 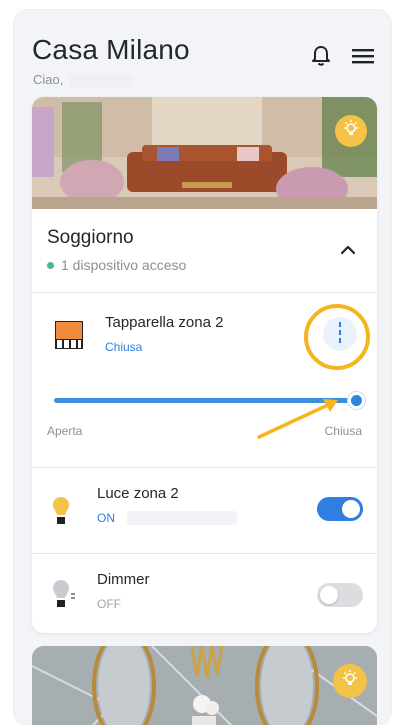 I want to click on more-options-button, so click(x=340, y=334).